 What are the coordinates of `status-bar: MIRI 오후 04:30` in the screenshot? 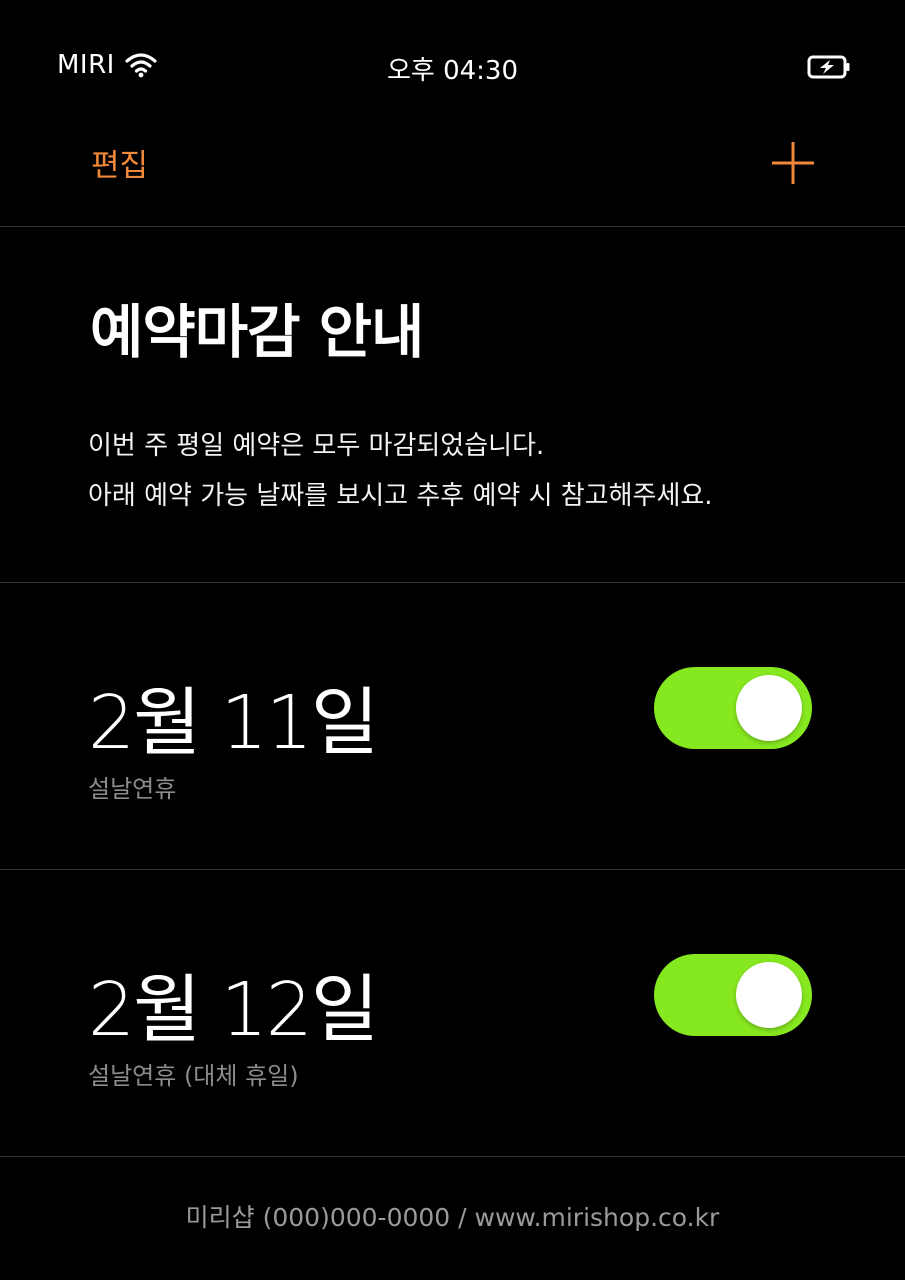 It's located at (452, 65).